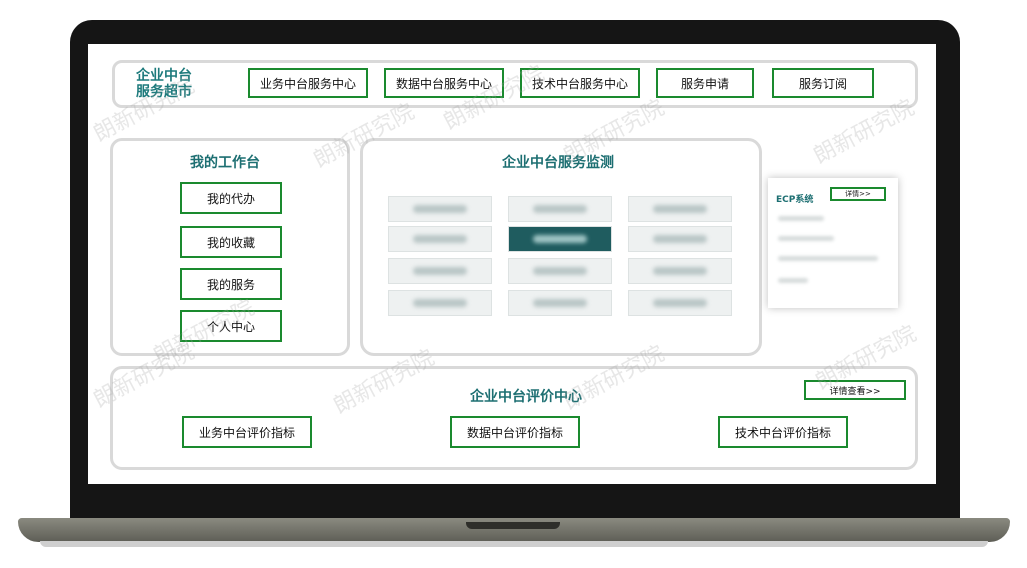 The height and width of the screenshot is (568, 1027). What do you see at coordinates (231, 326) in the screenshot?
I see `workbench-profile-button: 个人中心` at bounding box center [231, 326].